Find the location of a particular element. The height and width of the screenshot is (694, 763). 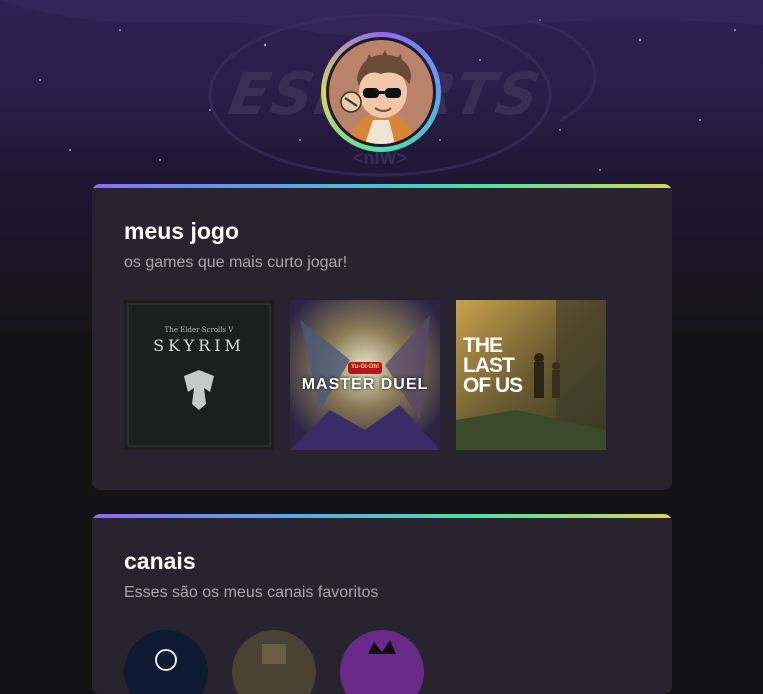

character-silhouette is located at coordinates (539, 380).